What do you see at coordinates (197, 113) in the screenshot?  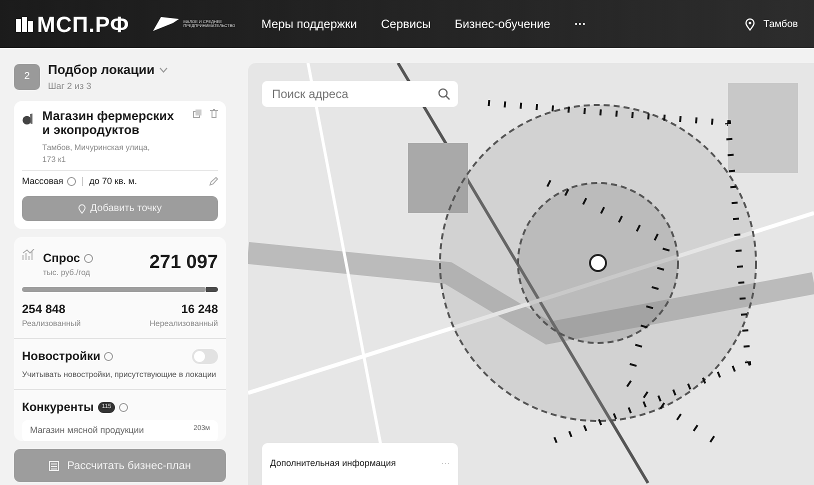 I see `copy-icon` at bounding box center [197, 113].